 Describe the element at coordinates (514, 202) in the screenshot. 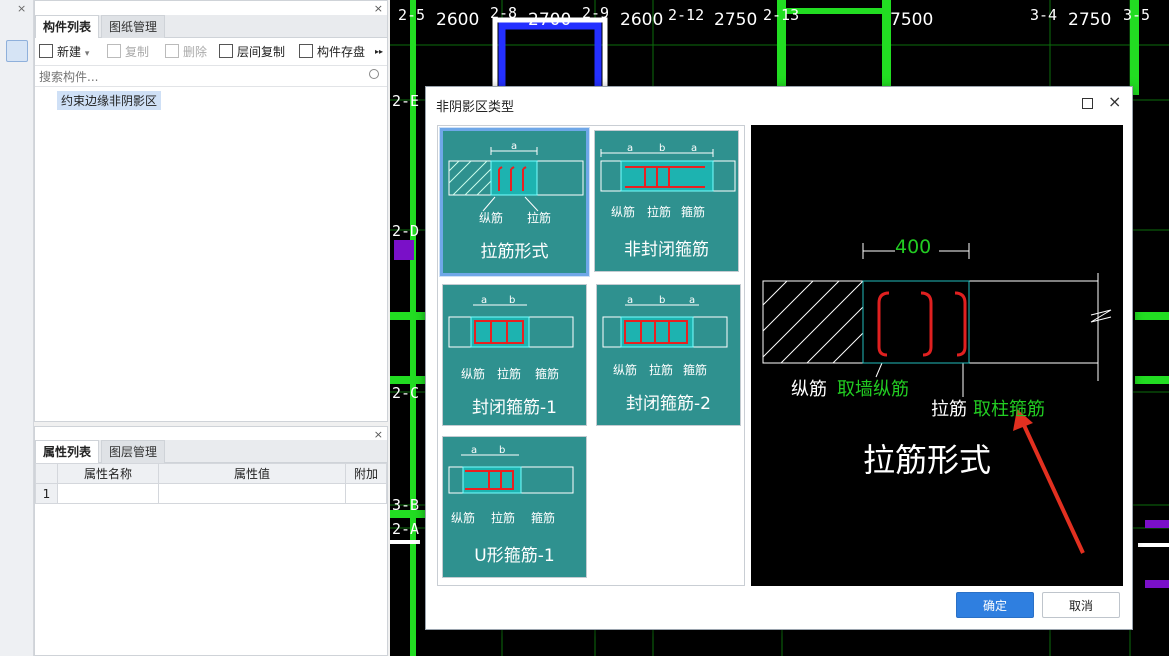

I see `option-tie-bar-form: 纵筋 拉筋 a 拉筋形式` at that location.